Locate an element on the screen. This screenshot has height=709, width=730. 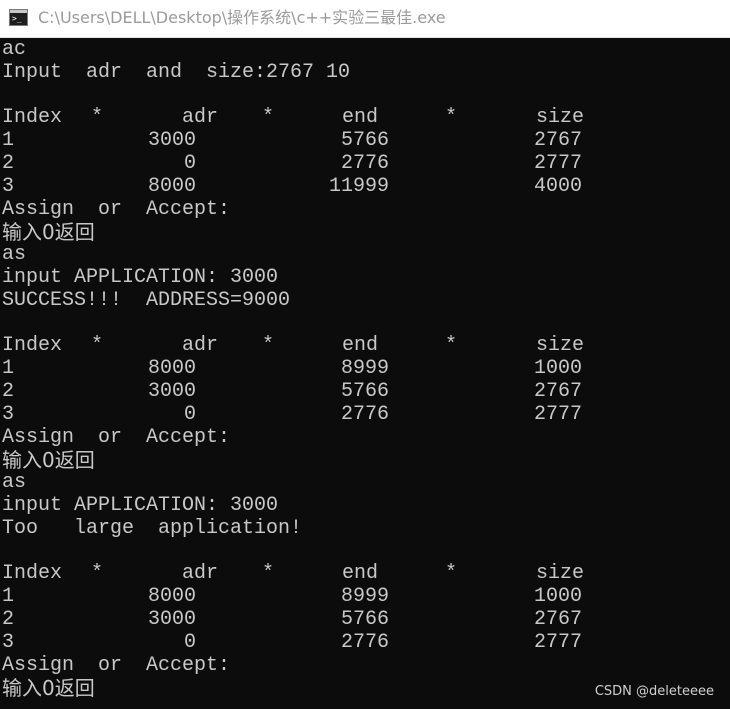
table-row: 1 3000 5766 2767 is located at coordinates (365, 141).